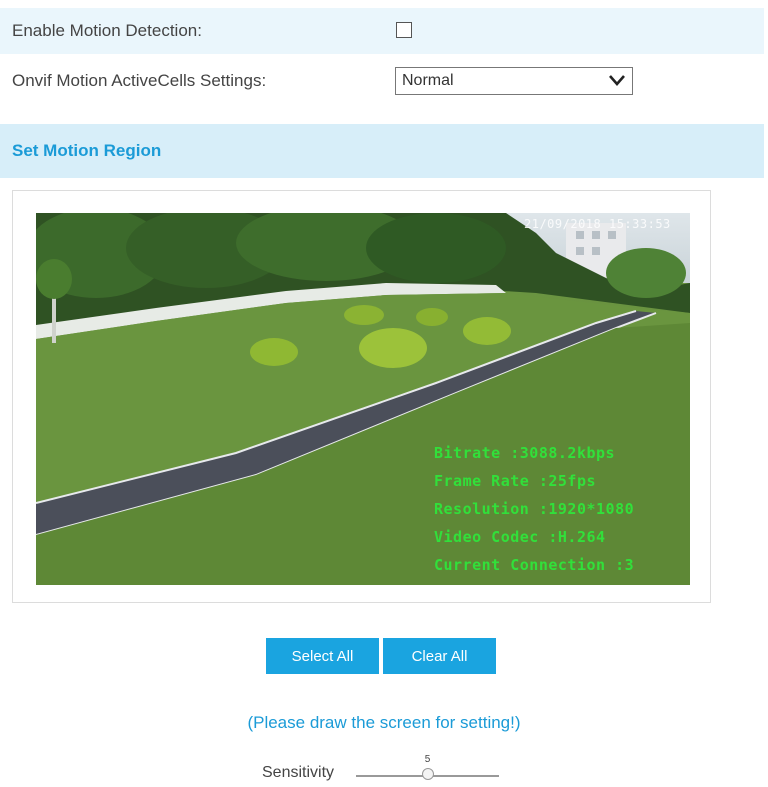 This screenshot has height=787, width=768. I want to click on activecells-select: Normal, so click(514, 81).